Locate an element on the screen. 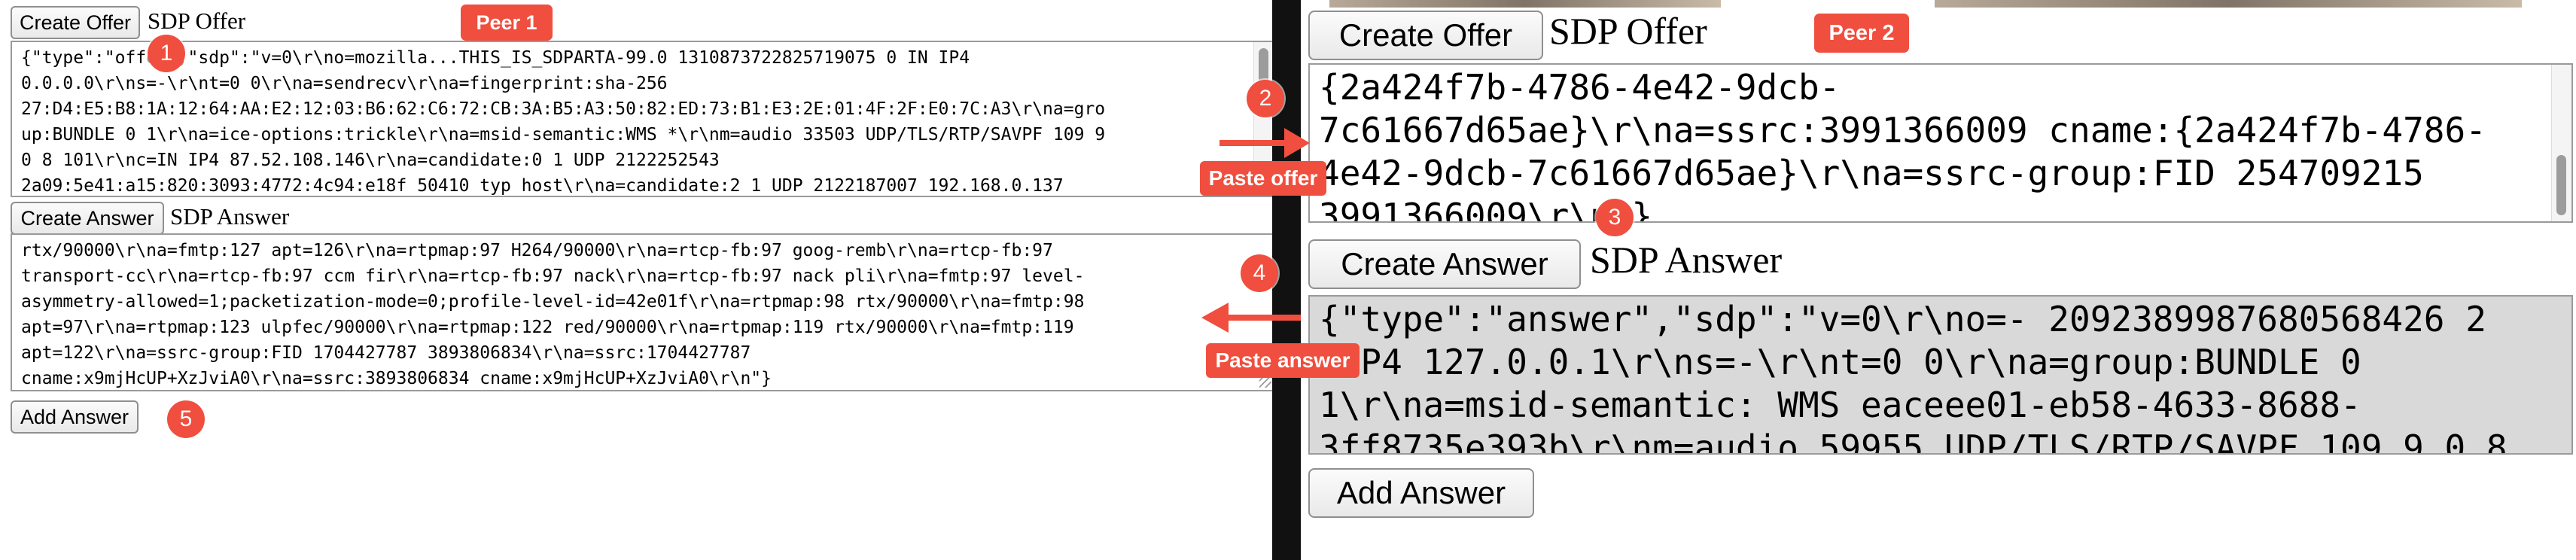 The width and height of the screenshot is (2576, 560). peer1-badge: Peer 1 is located at coordinates (507, 23).